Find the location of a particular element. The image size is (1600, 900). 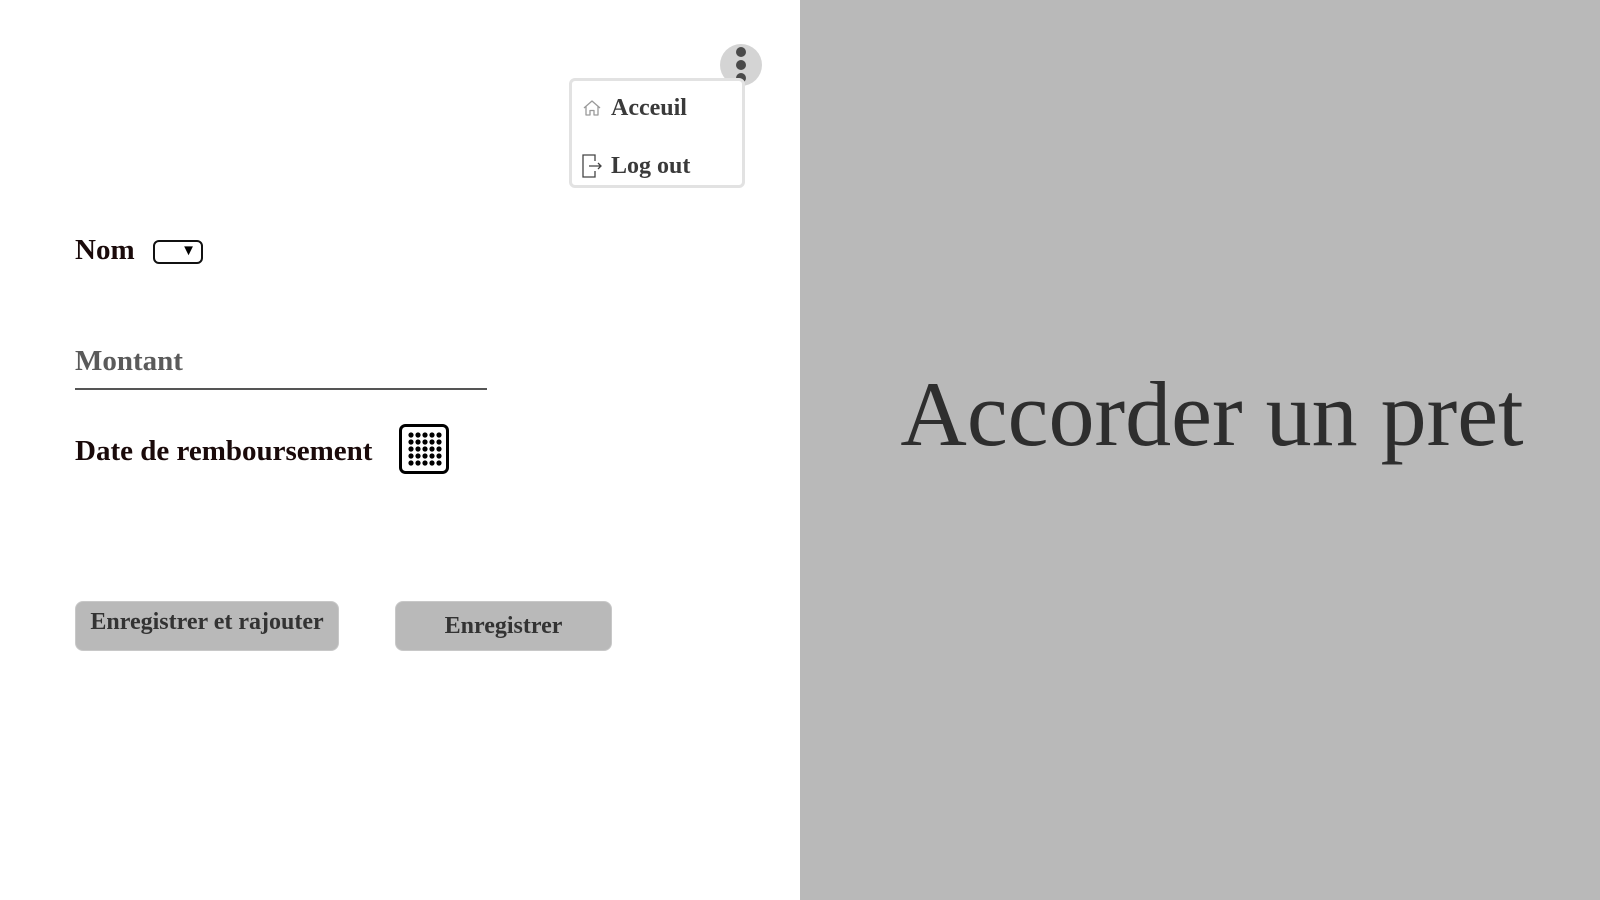

home-icon is located at coordinates (592, 108).